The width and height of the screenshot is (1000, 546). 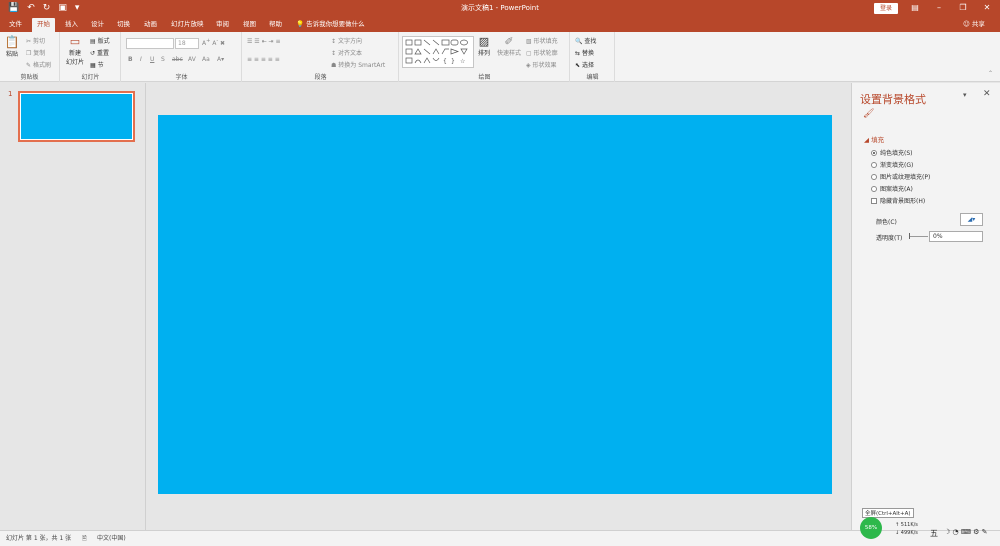 I want to click on system-tray: 58% ↑ 511K/s ↓ 499K/s 五 ☽ ◔ ⌨ ⚙ ✎, so click(x=930, y=530).